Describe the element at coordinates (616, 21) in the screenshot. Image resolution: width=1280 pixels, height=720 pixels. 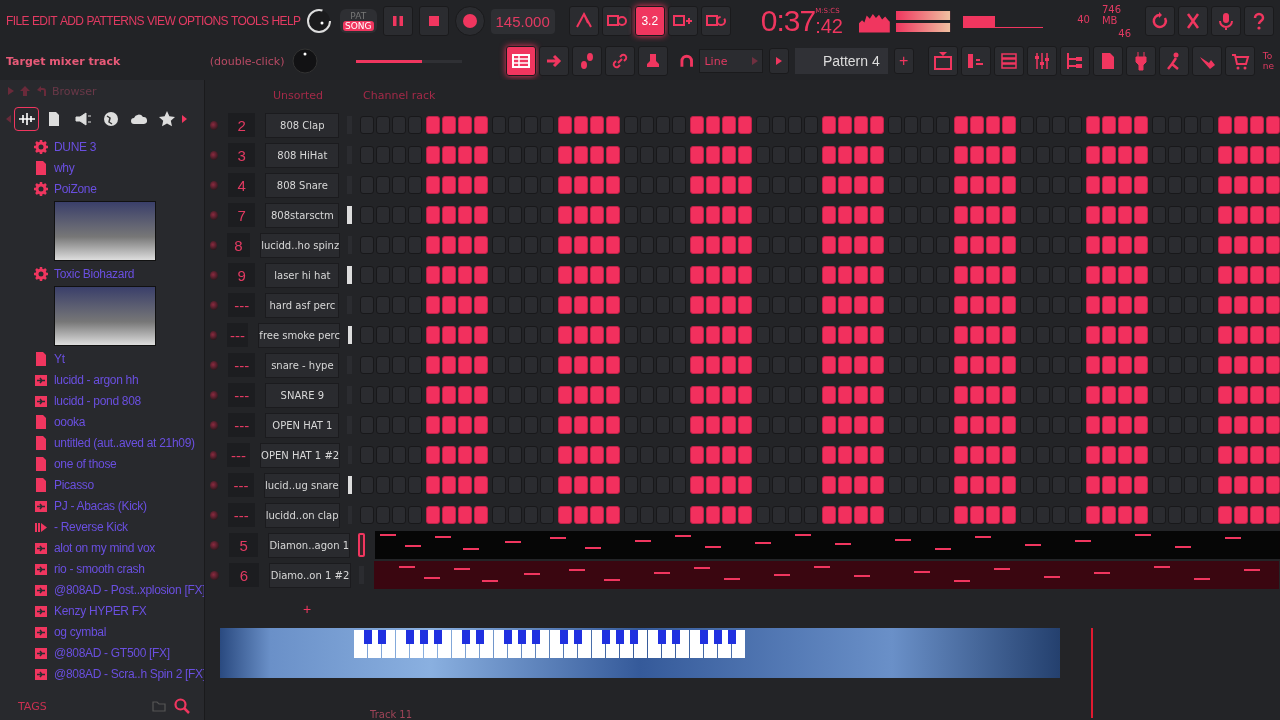
I see `keyboard-clock-button` at that location.